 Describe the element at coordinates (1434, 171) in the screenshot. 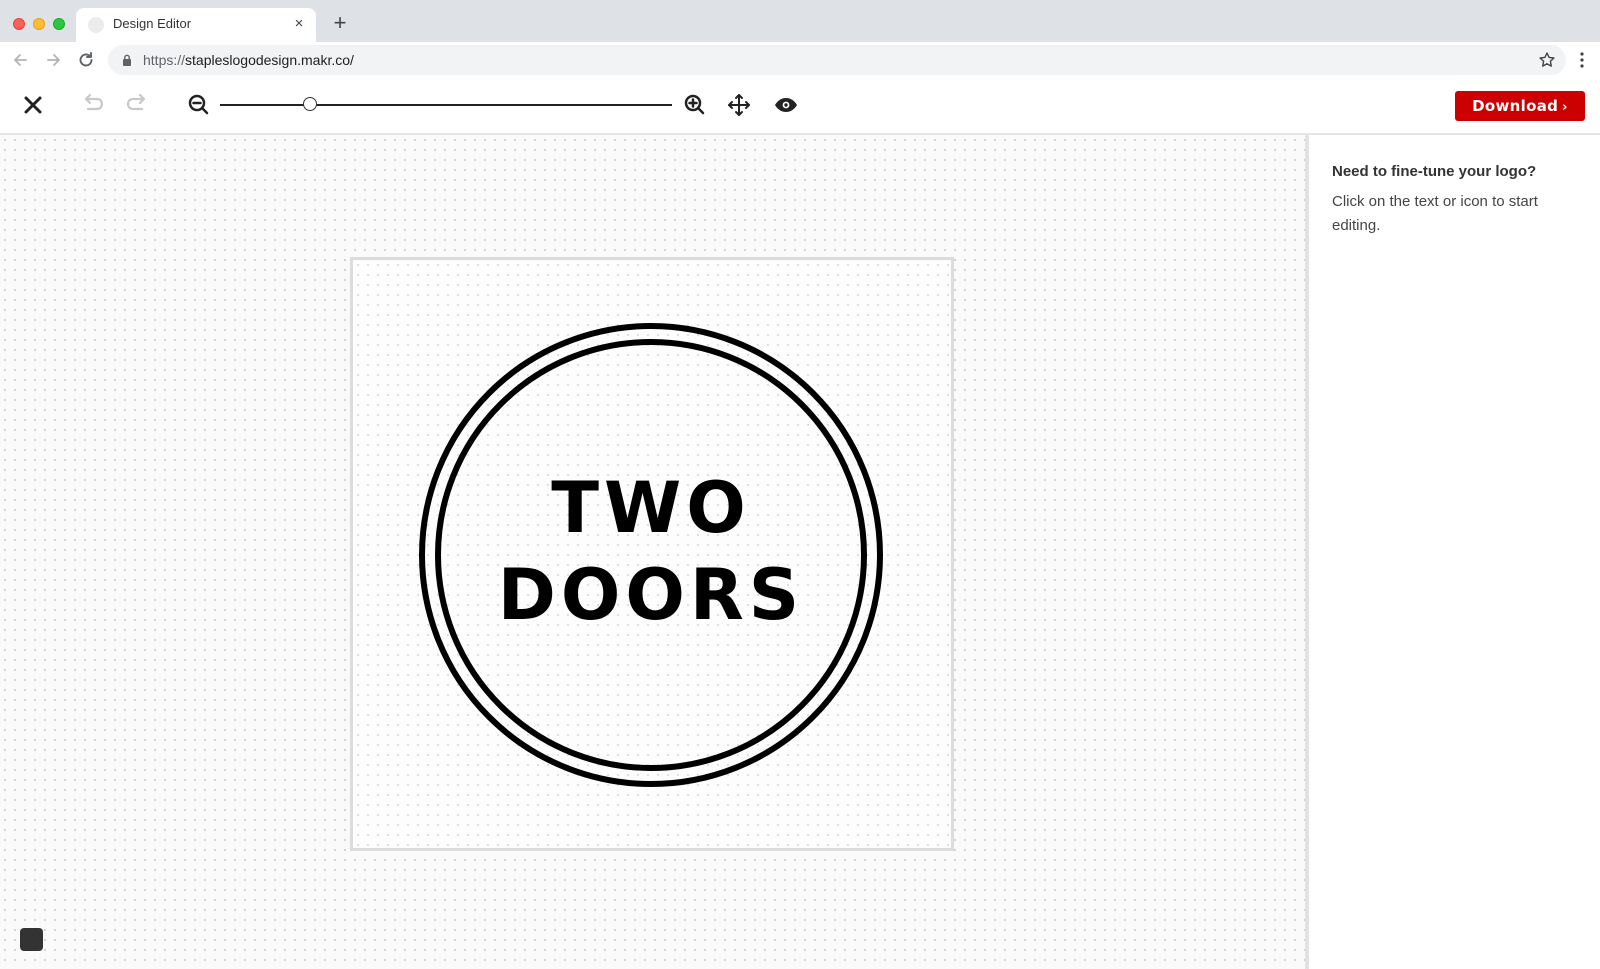

I see `panel-title: Need to fine-tune your logo?` at that location.